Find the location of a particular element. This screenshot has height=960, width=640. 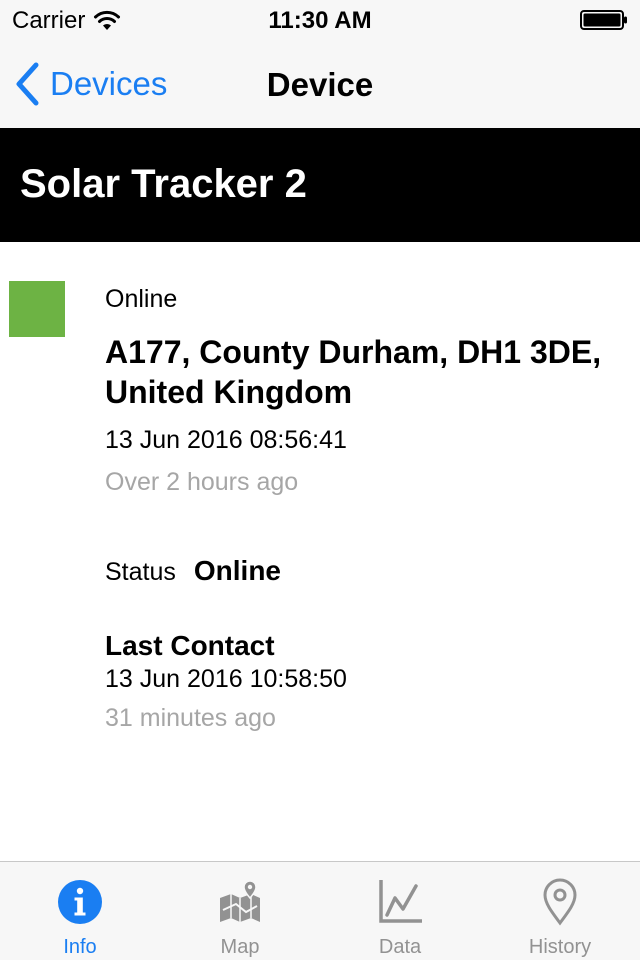

tab-history: History is located at coordinates (560, 911).